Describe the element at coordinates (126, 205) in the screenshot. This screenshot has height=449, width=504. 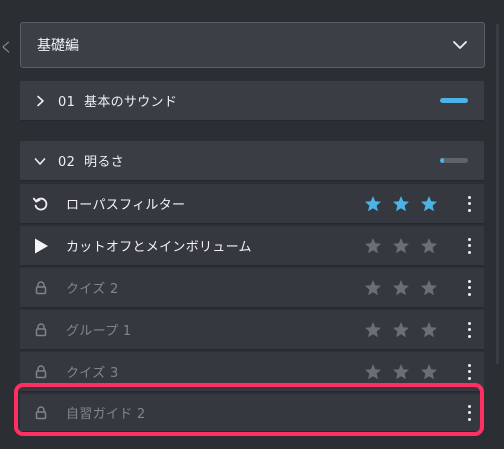
I see `lesson-label: ローパスフィルター` at that location.